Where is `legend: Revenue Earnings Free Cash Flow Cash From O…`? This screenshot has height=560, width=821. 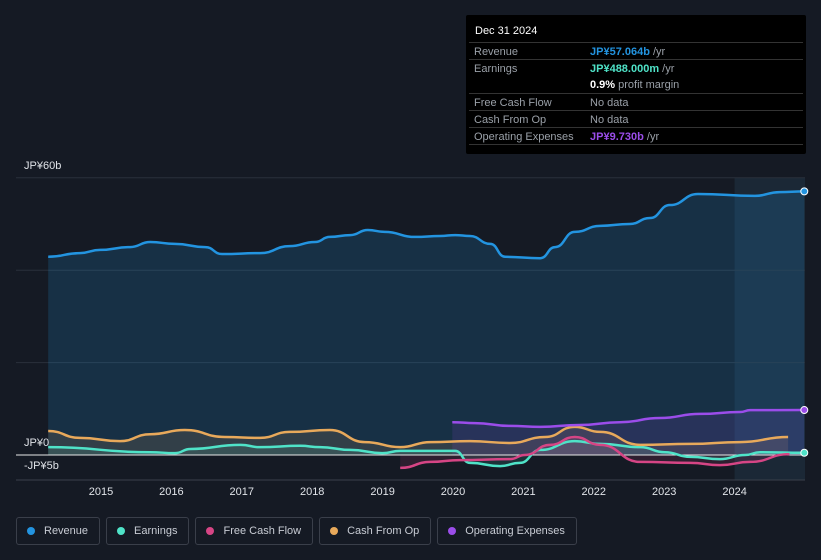
legend: Revenue Earnings Free Cash Flow Cash From O… is located at coordinates (296, 531).